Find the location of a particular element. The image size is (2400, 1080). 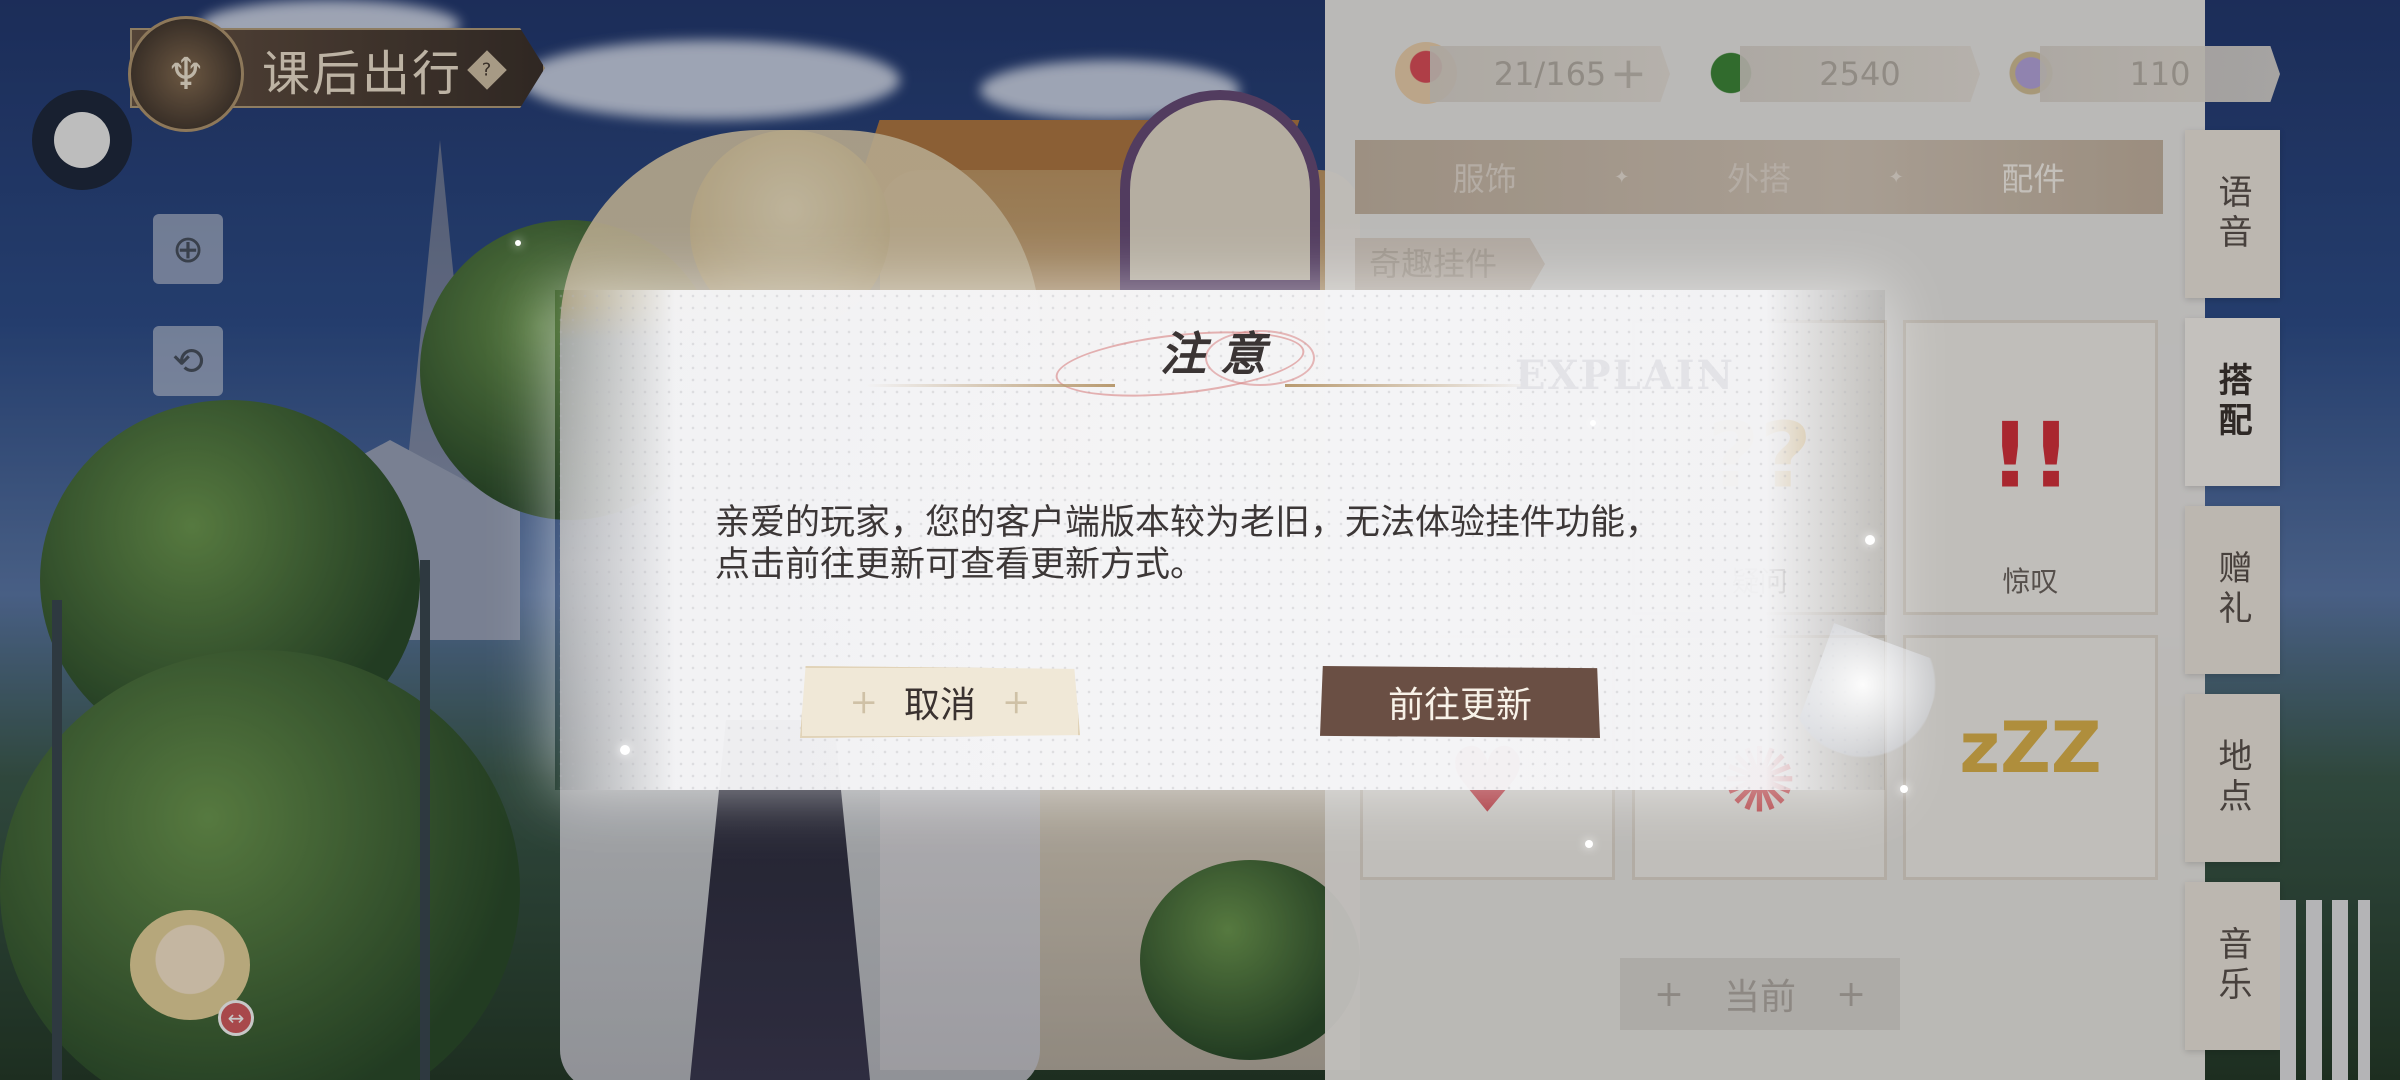

cancel-button: + 取消 + is located at coordinates (940, 702).